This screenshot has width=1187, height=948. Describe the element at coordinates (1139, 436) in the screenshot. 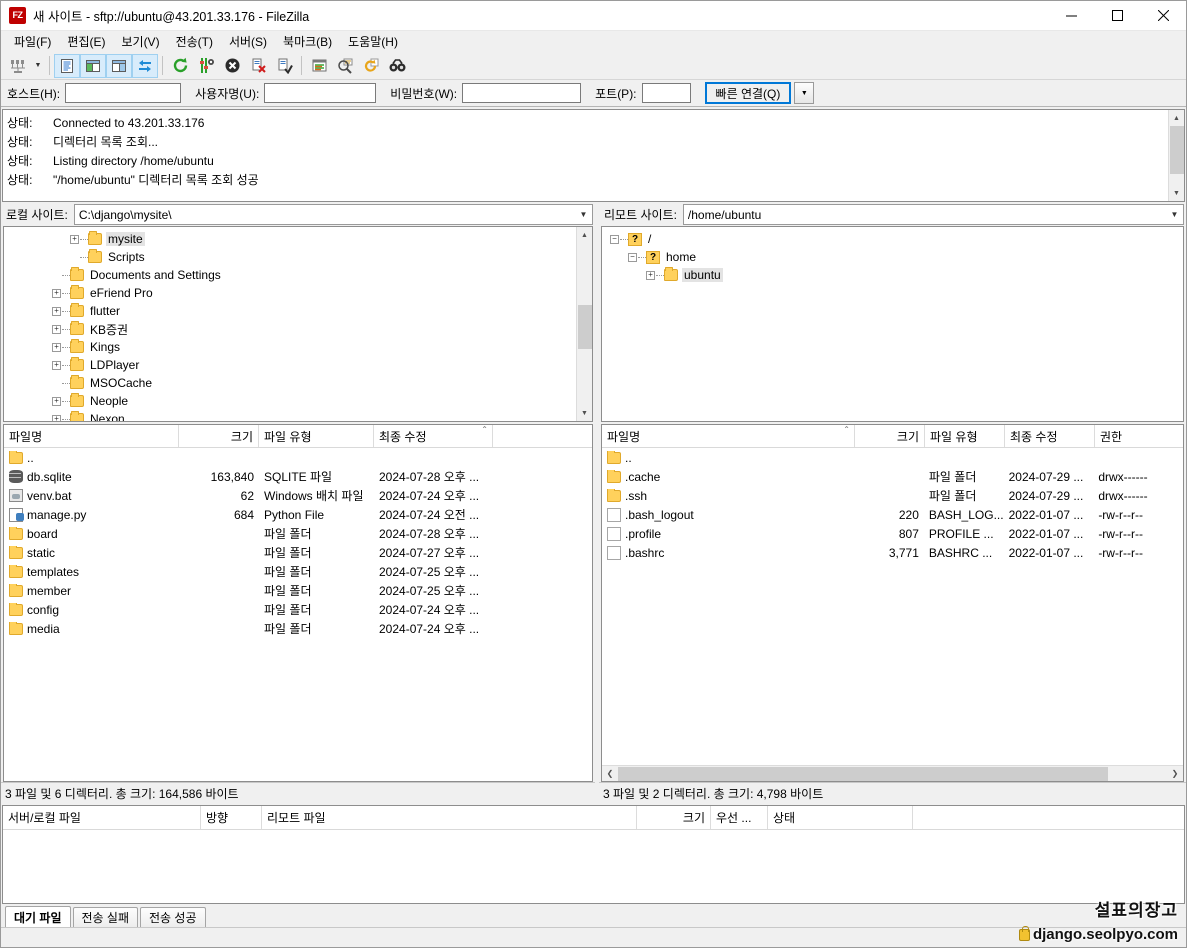

I see `column-header-permissions: 권한` at that location.